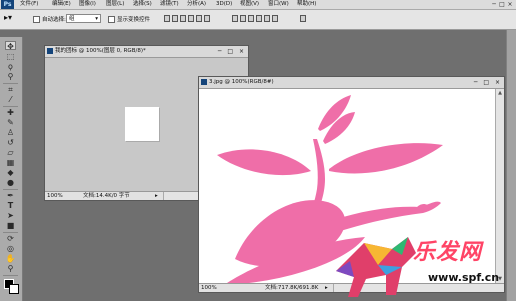  Describe the element at coordinates (106, 196) in the screenshot. I see `document-size-info: 文档:14.4K/0 字节` at that location.